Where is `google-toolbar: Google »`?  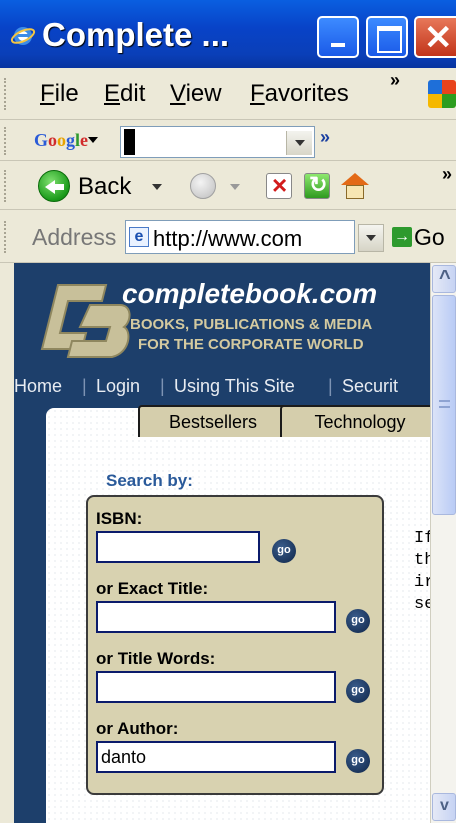
google-toolbar: Google » is located at coordinates (228, 141).